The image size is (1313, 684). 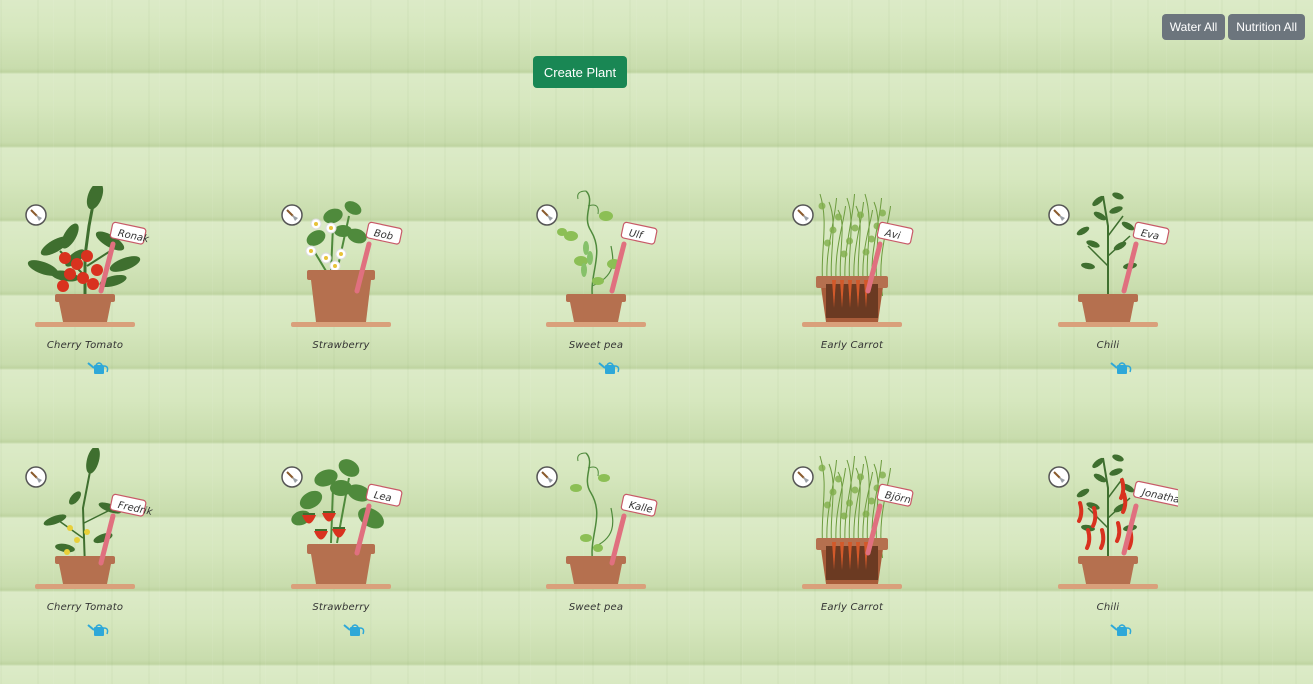 I want to click on plant-card: Lea Strawberry, so click(x=341, y=548).